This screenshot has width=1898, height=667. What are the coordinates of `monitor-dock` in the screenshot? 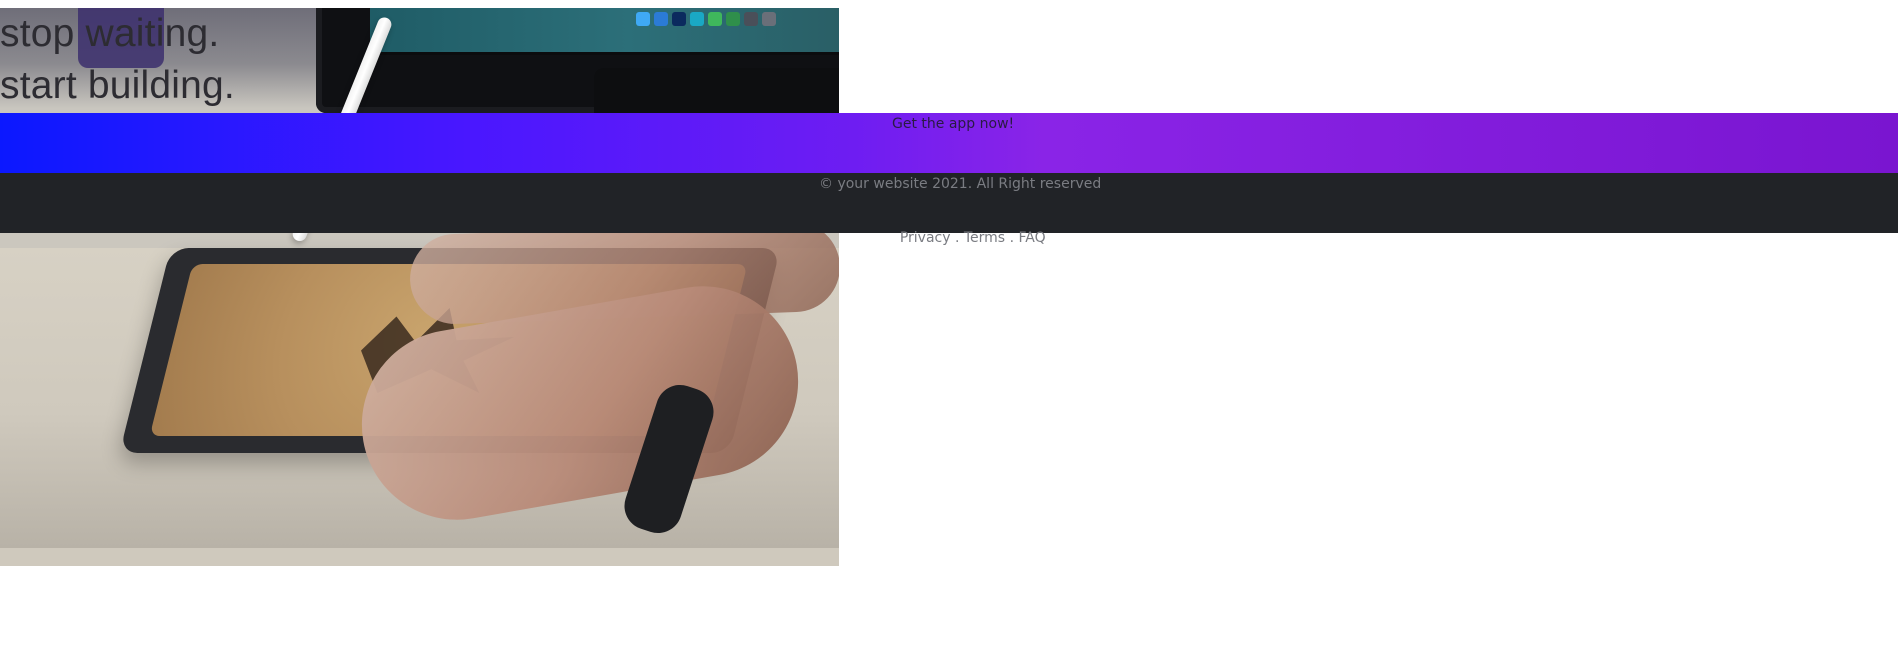 It's located at (706, 23).